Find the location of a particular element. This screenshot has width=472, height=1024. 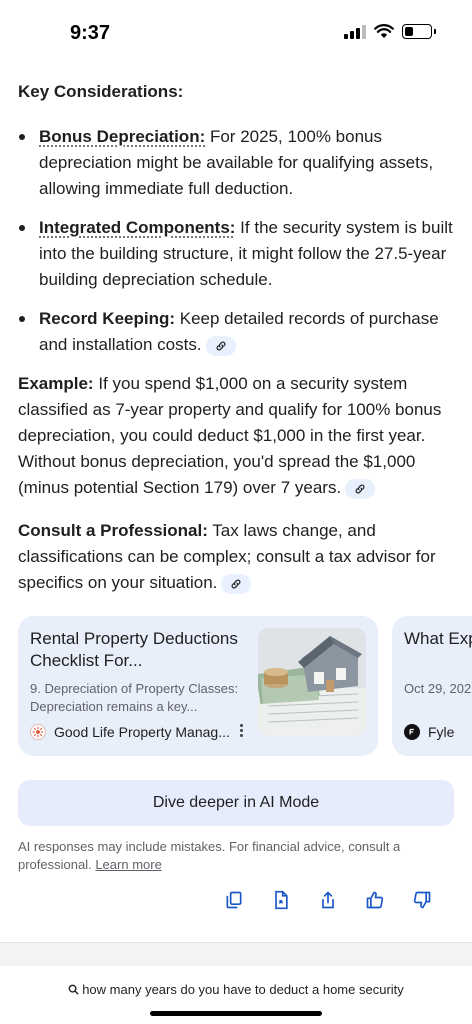

thumbs-down-button is located at coordinates (422, 900).